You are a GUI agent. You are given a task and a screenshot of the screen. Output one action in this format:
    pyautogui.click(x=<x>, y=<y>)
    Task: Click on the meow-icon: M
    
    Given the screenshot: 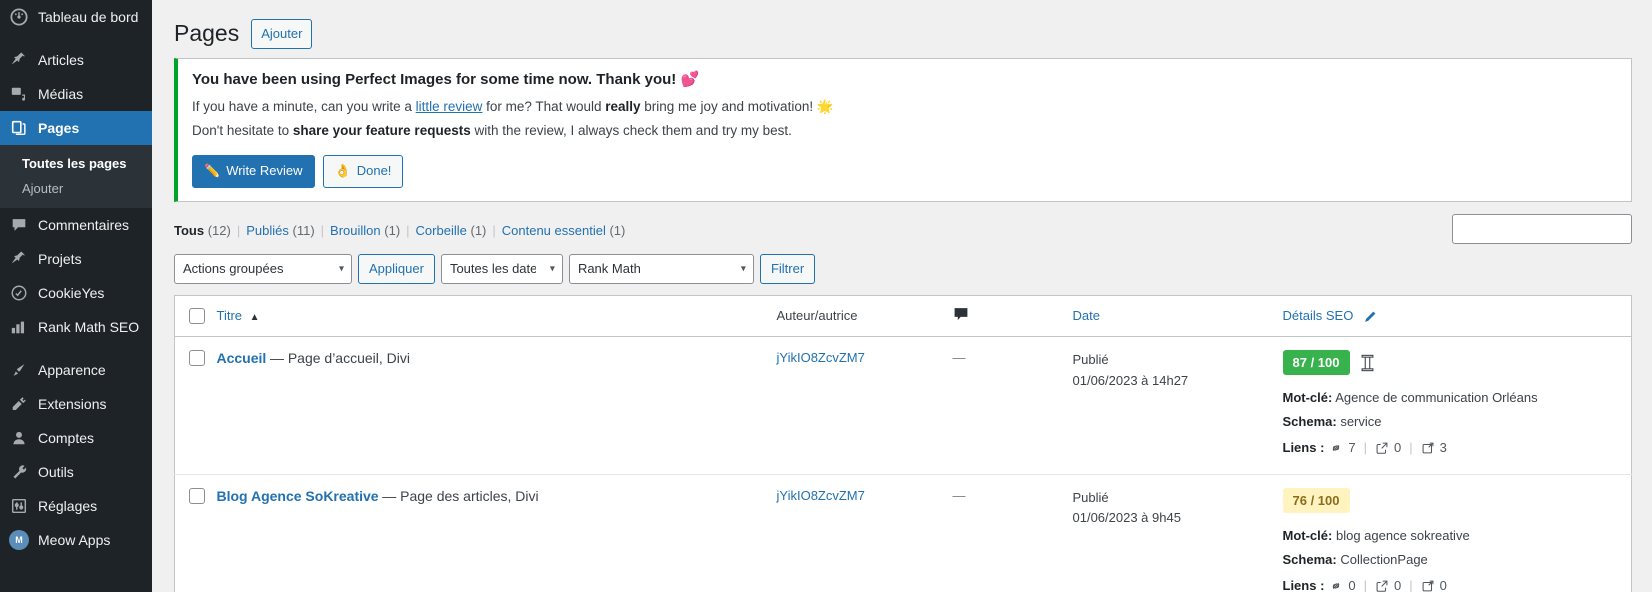 What is the action you would take?
    pyautogui.click(x=19, y=540)
    